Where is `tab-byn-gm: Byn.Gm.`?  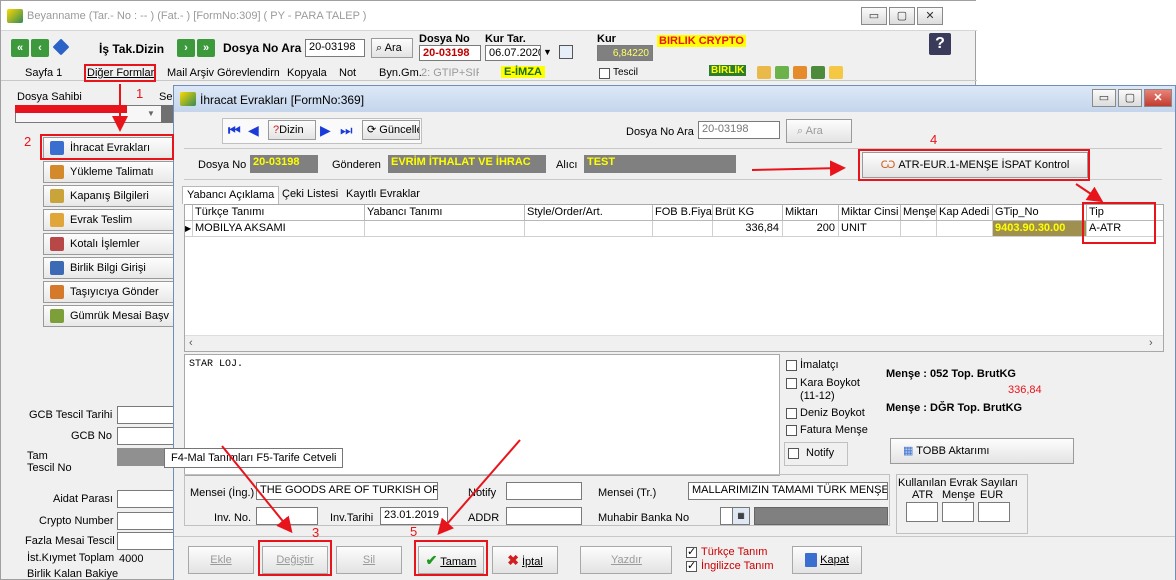 tab-byn-gm: Byn.Gm. is located at coordinates (400, 73).